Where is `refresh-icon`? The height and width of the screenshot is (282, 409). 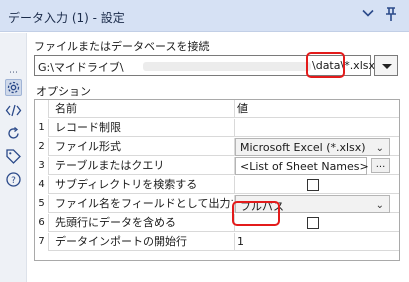
refresh-icon is located at coordinates (13, 133).